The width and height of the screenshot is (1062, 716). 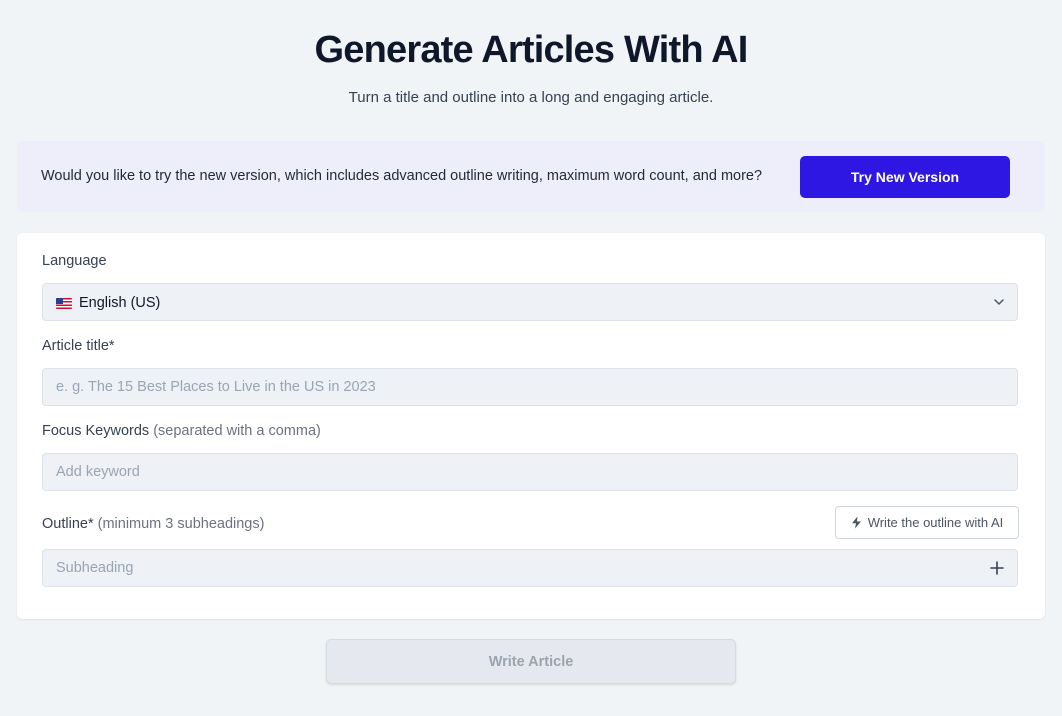 I want to click on outline-hint: (minimum 3 subheadings), so click(x=181, y=524).